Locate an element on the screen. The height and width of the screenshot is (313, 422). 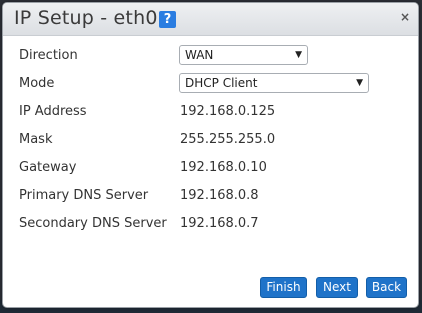
secondary-dns-value: 192.168.0.7 is located at coordinates (219, 223).